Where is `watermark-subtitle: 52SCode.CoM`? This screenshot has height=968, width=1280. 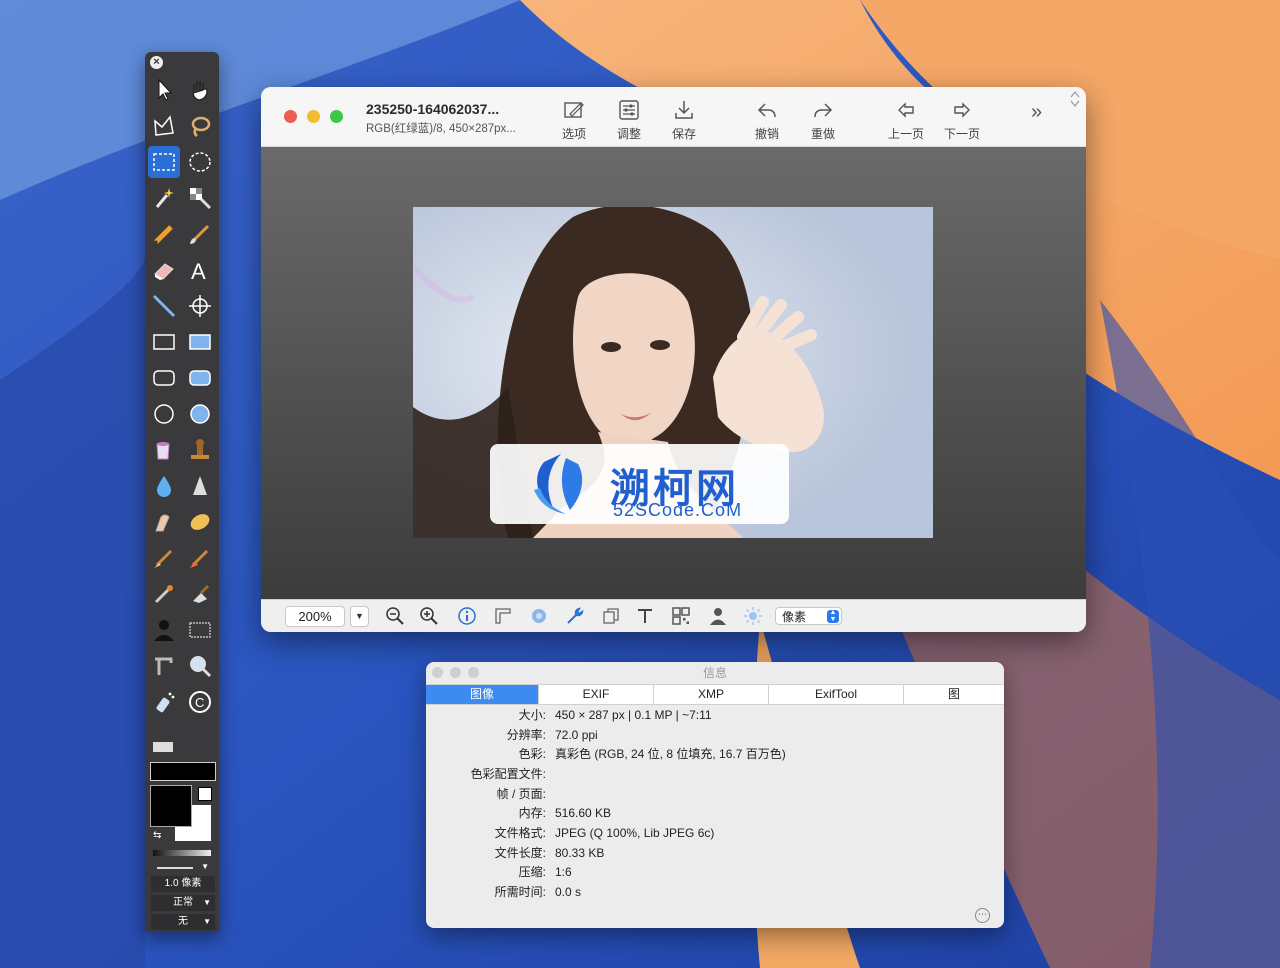 watermark-subtitle: 52SCode.CoM is located at coordinates (678, 510).